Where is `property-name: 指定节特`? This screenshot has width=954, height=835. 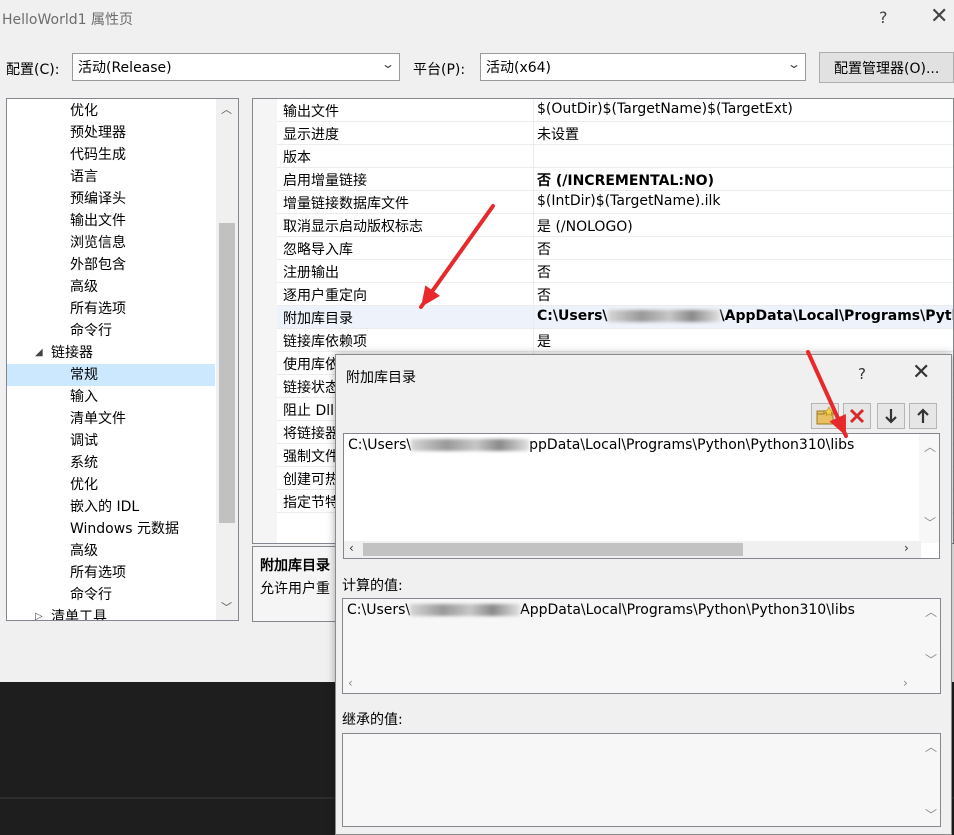
property-name: 指定节特 is located at coordinates (311, 503).